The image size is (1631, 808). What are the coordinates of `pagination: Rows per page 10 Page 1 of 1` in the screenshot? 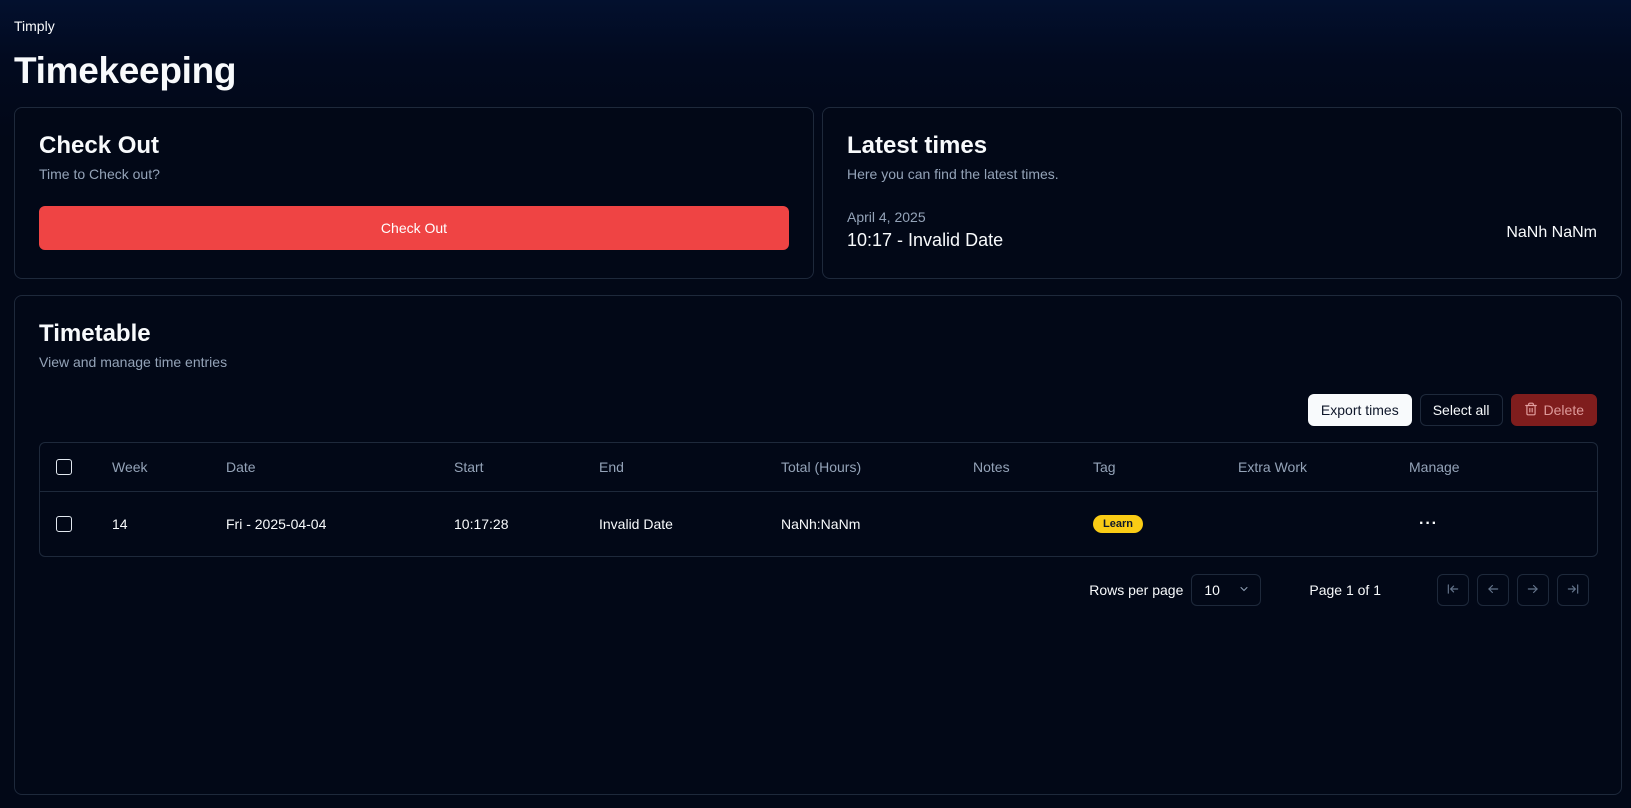 It's located at (1339, 590).